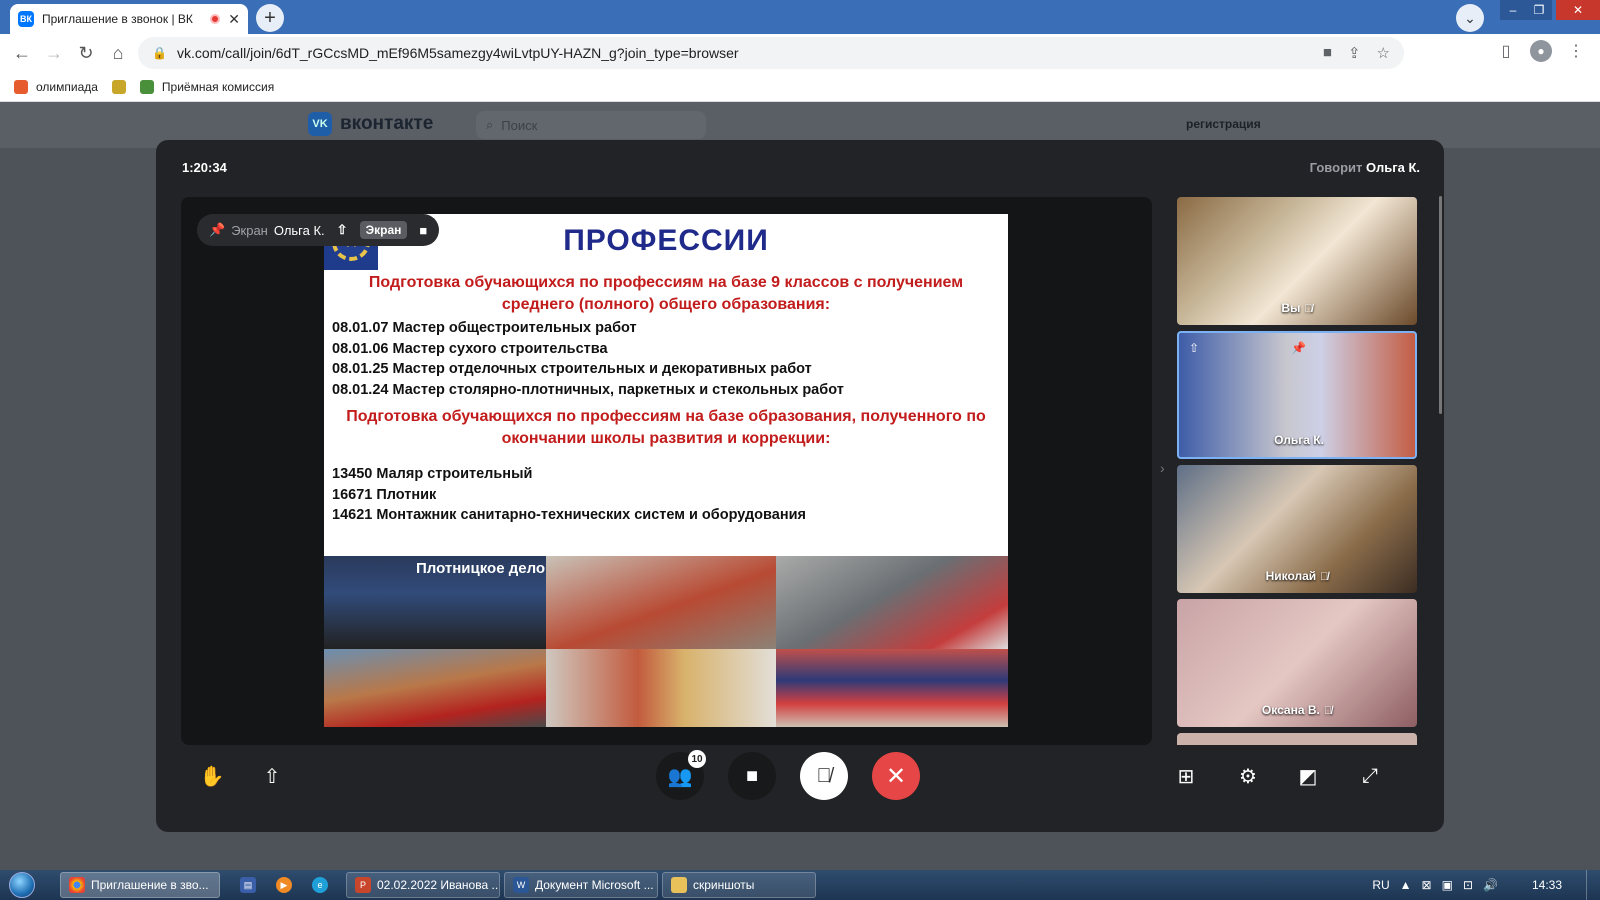  What do you see at coordinates (22, 53) in the screenshot?
I see `back-arrow-icon: ←` at bounding box center [22, 53].